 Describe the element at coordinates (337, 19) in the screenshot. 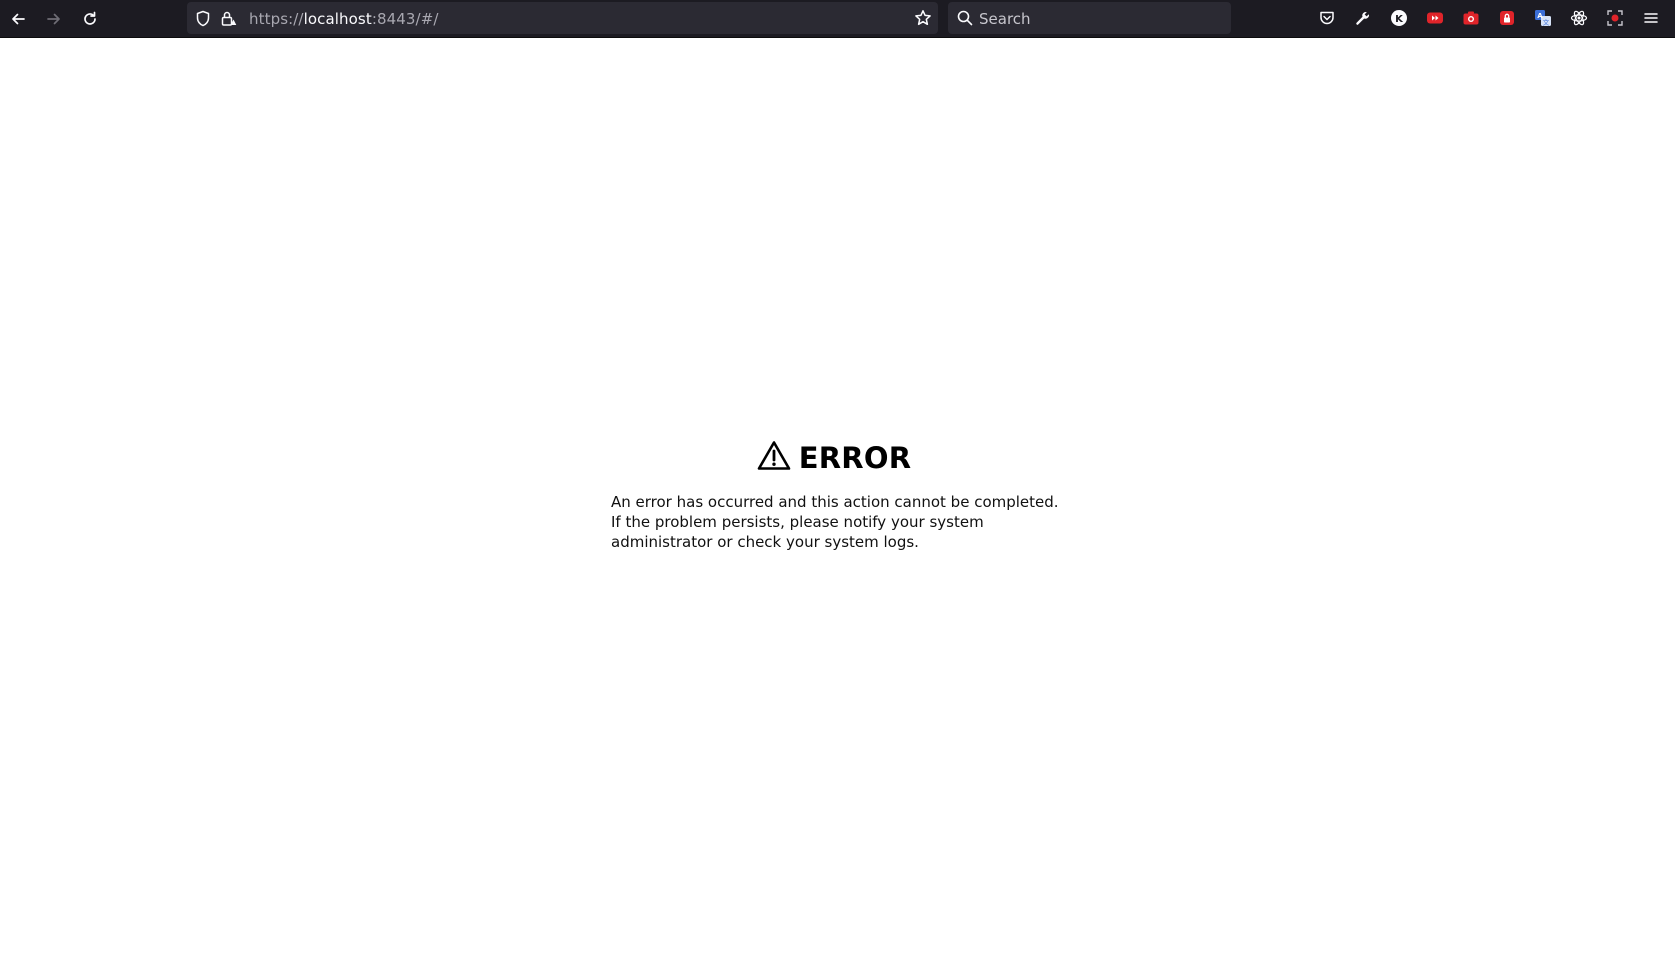

I see `url-host: localhost` at that location.